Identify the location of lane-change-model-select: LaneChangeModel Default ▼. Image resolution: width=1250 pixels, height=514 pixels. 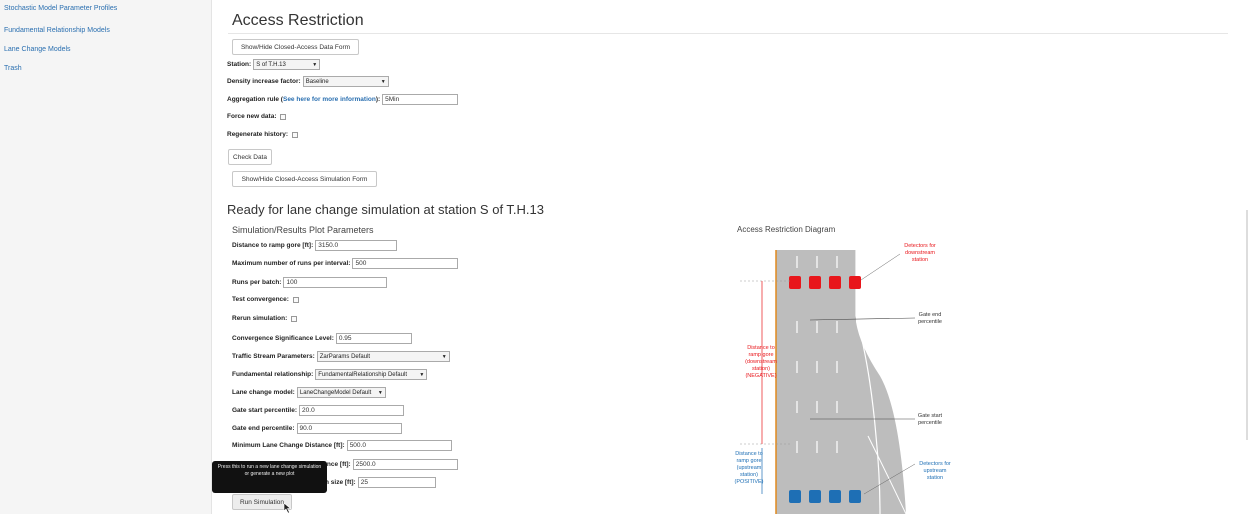
(341, 392).